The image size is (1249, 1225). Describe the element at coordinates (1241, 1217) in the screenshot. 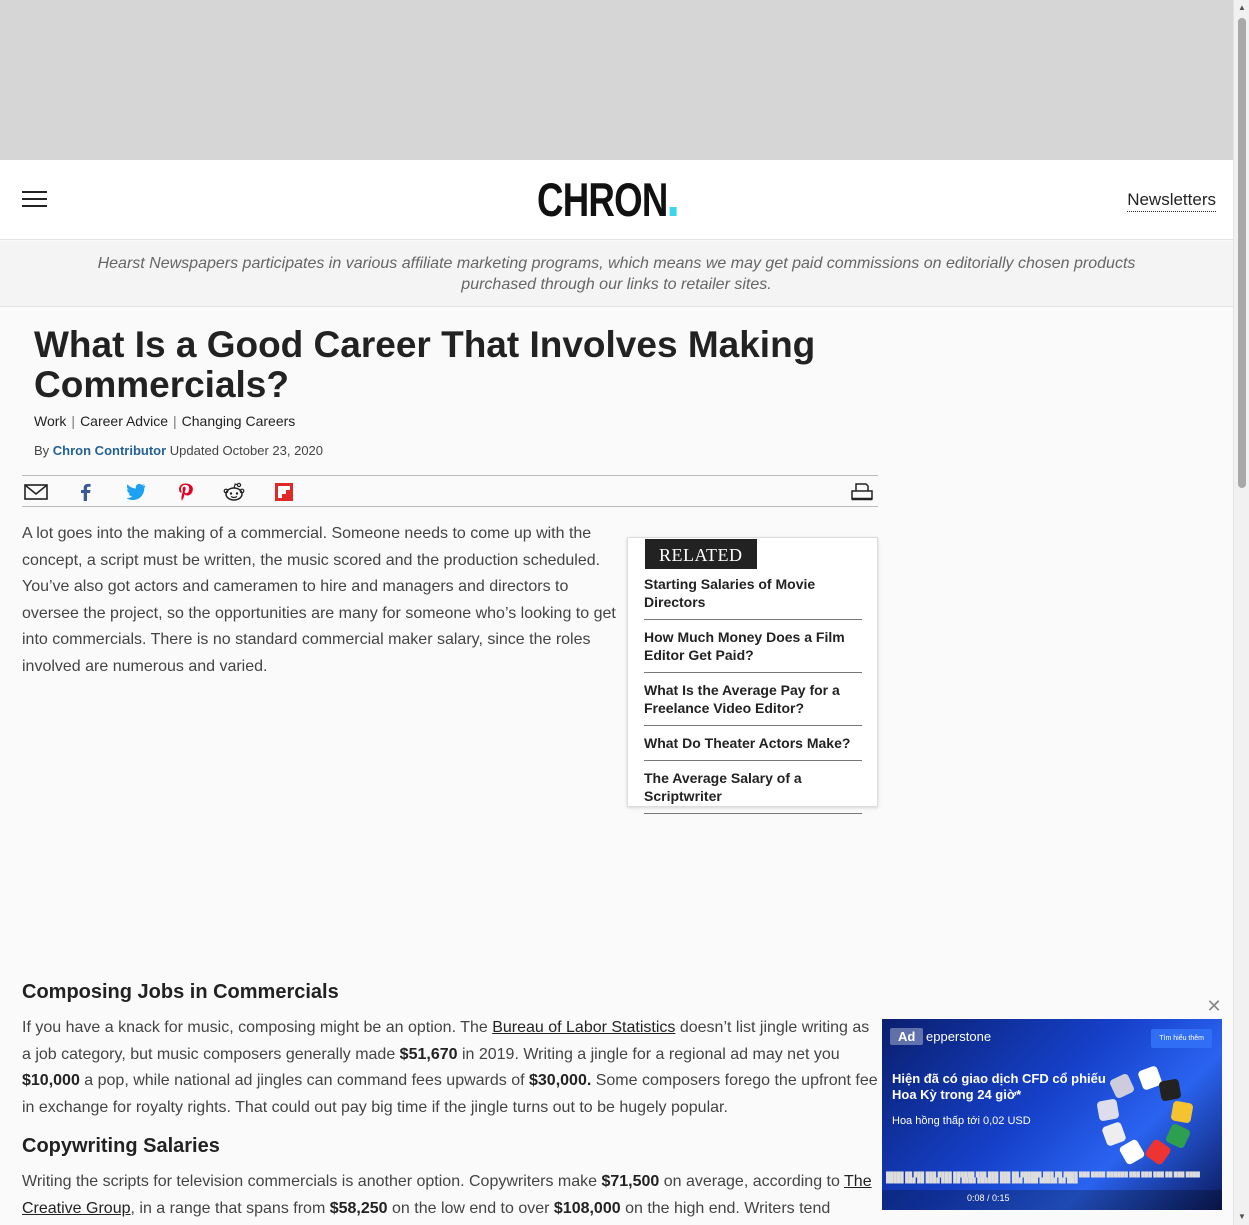

I see `scroll-down-arrow-icon: ▼` at that location.